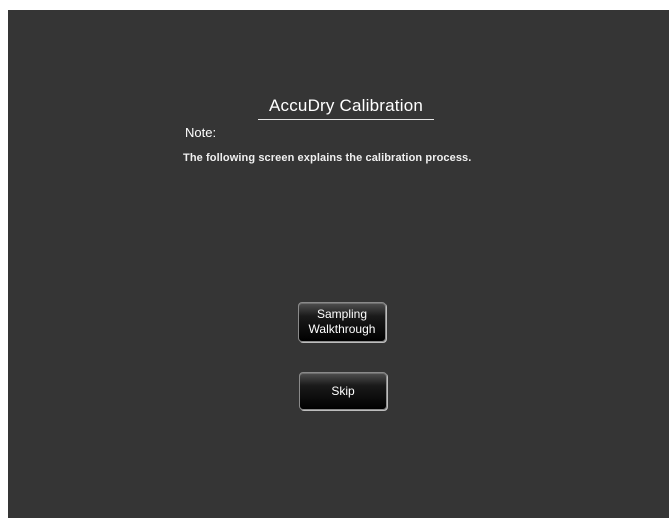 This screenshot has width=670, height=525. What do you see at coordinates (346, 108) in the screenshot?
I see `page-title: AccuDry Calibration` at bounding box center [346, 108].